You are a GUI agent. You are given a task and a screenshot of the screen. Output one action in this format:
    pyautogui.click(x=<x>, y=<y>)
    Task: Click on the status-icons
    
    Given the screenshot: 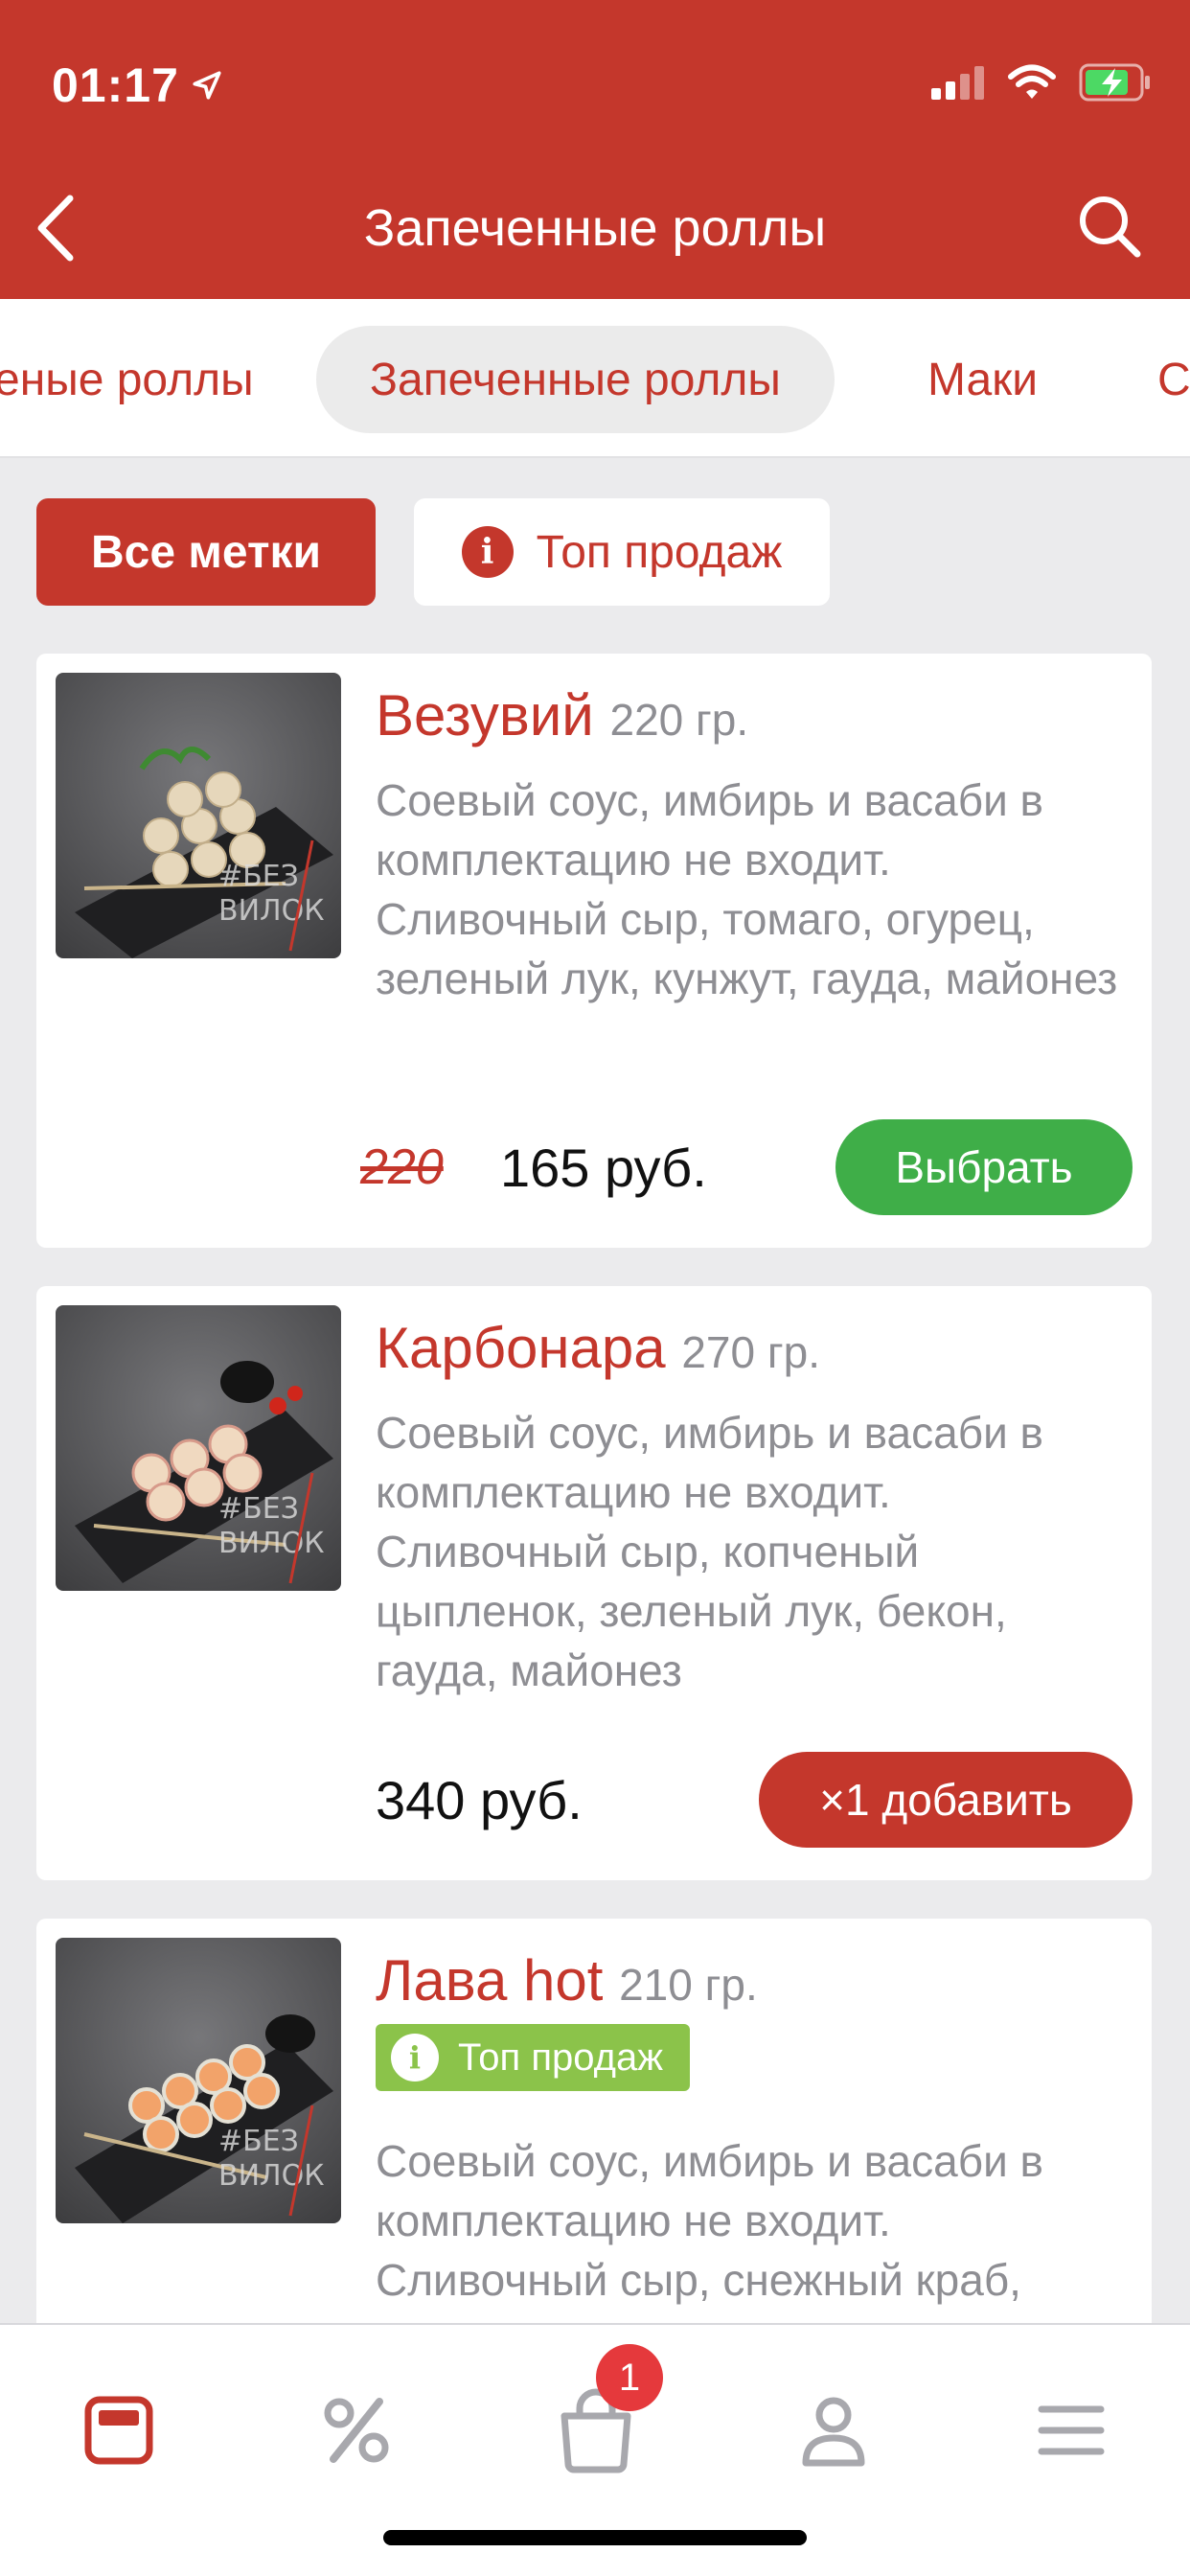 What is the action you would take?
    pyautogui.click(x=1041, y=82)
    